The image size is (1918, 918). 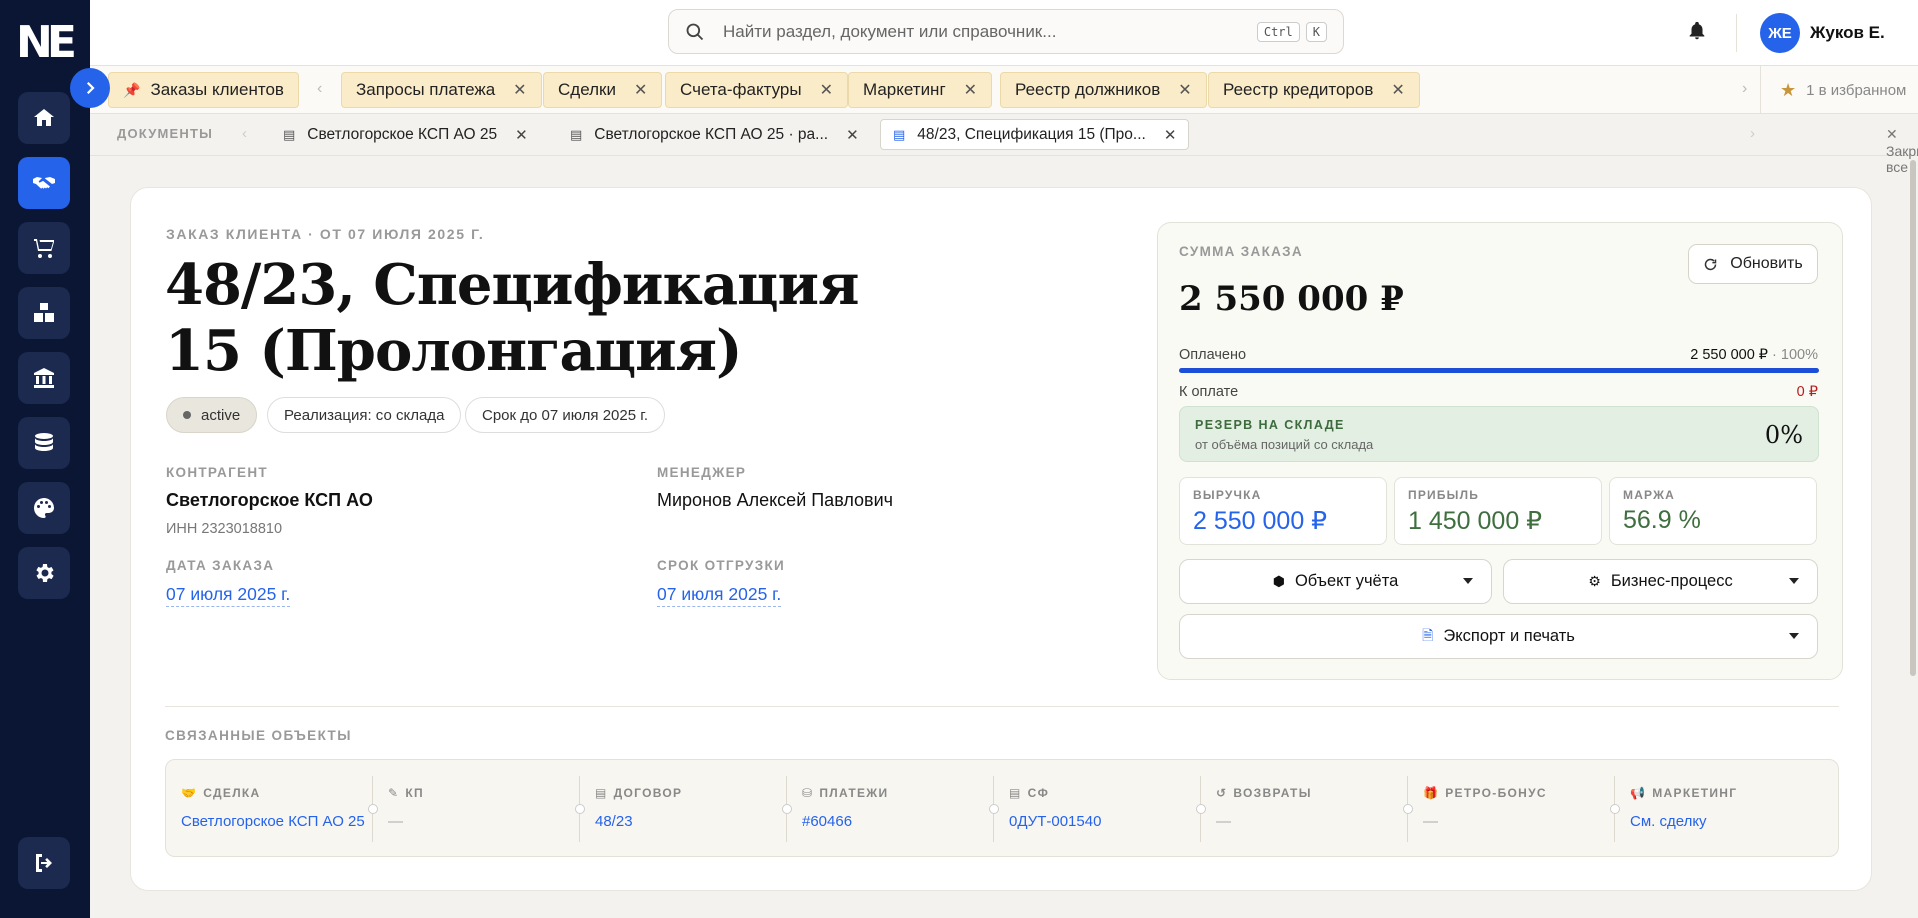 What do you see at coordinates (1718, 809) in the screenshot?
I see `related-marketing: 📢 МАРКЕТИНГ См. сделку` at bounding box center [1718, 809].